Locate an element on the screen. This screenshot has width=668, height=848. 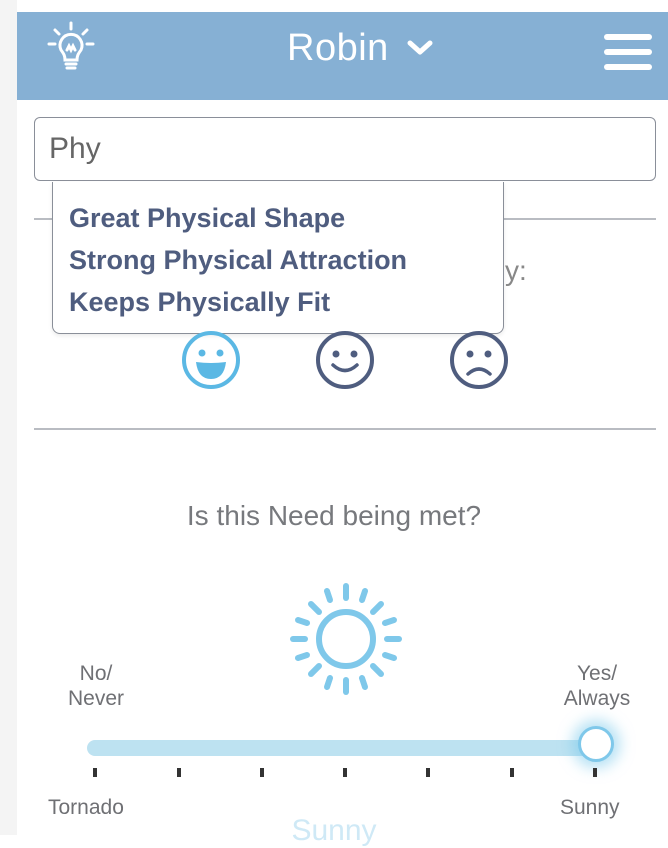
app-header: Robin is located at coordinates (342, 56).